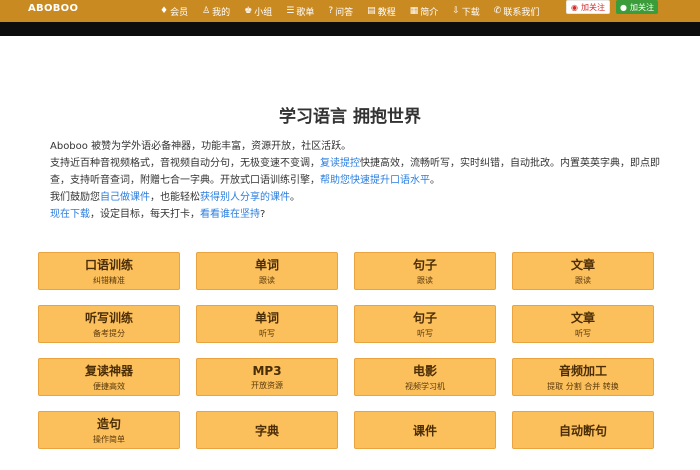  What do you see at coordinates (145, 214) in the screenshot?
I see `intro-text-4b: ，设定目标，每天打卡，` at bounding box center [145, 214].